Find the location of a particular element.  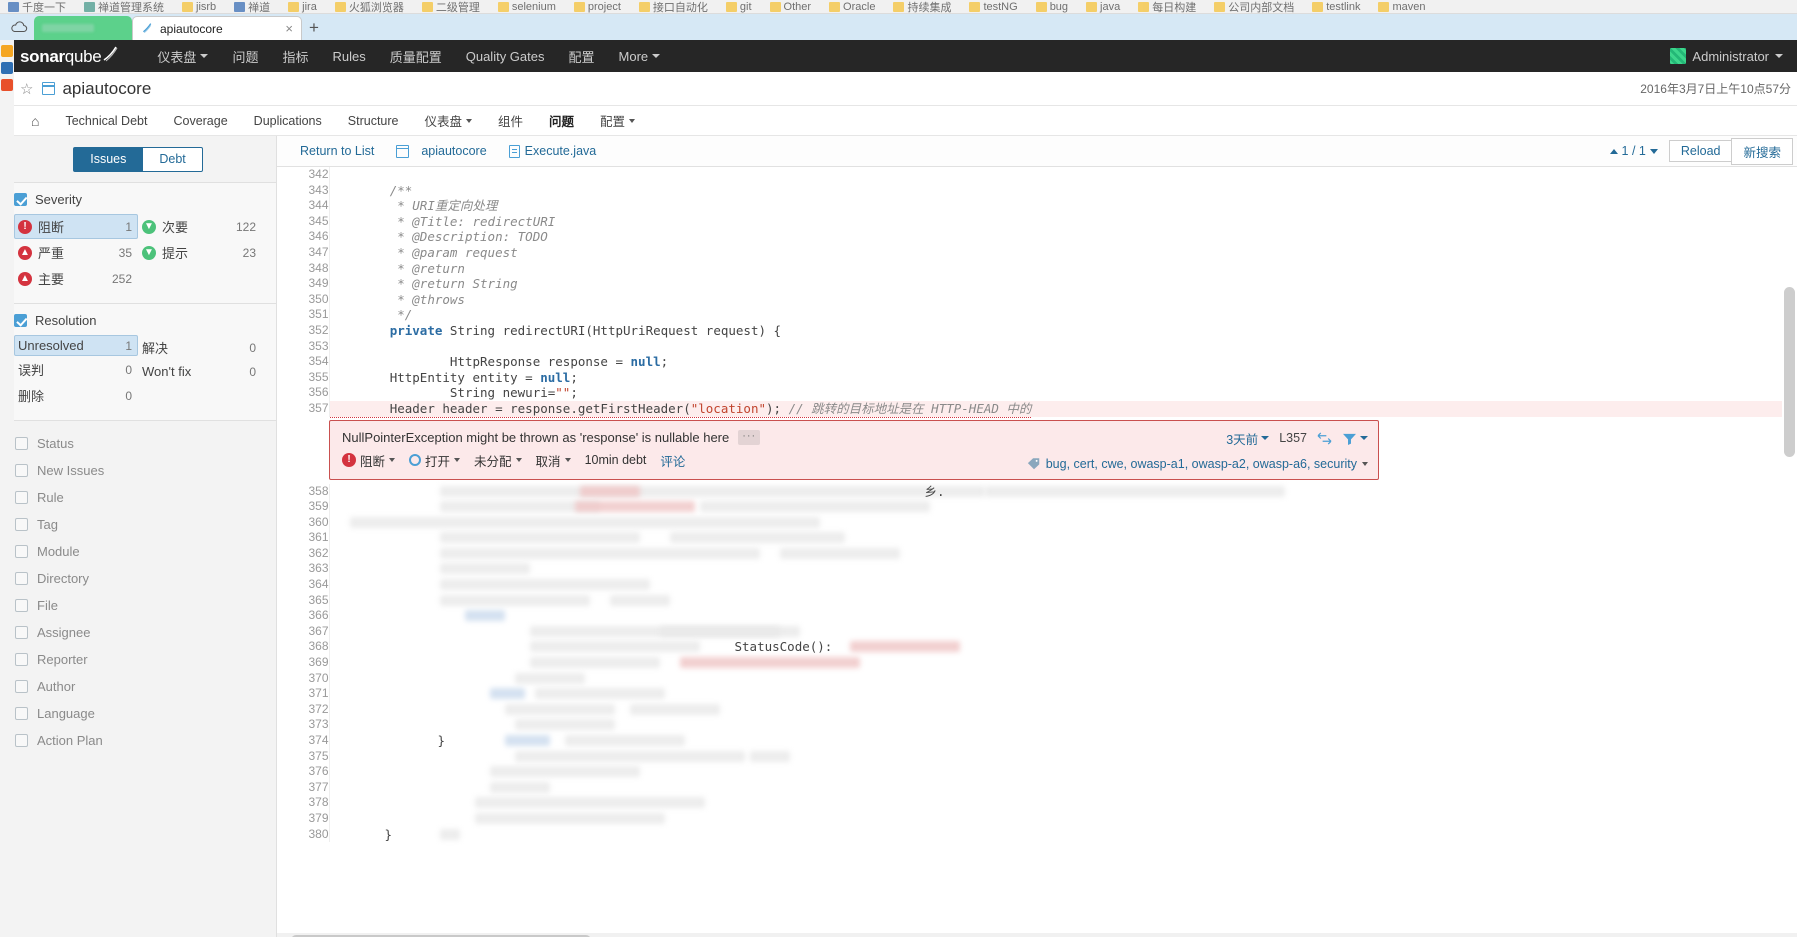

facet-status: Status is located at coordinates (138, 443).